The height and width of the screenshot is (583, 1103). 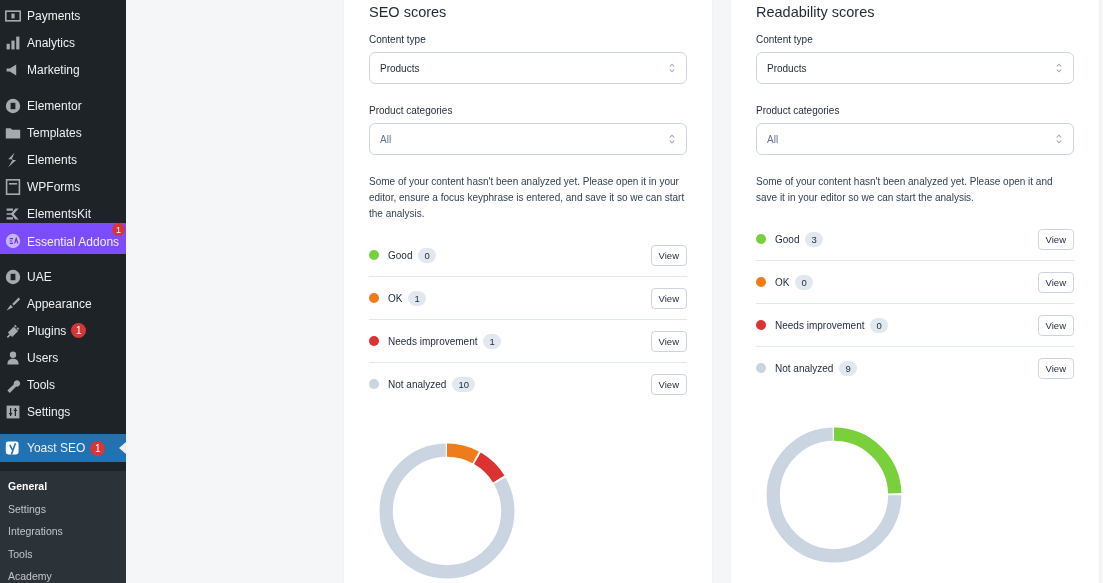 I want to click on count-pill: 9, so click(x=848, y=368).